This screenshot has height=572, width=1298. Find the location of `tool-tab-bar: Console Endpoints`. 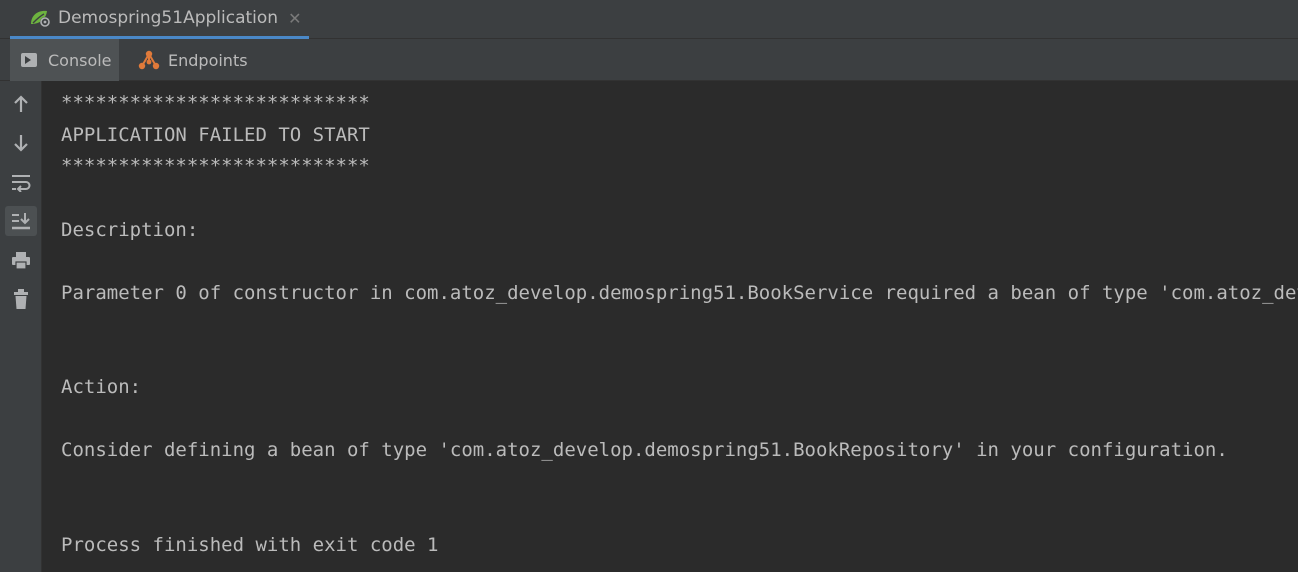

tool-tab-bar: Console Endpoints is located at coordinates (649, 60).